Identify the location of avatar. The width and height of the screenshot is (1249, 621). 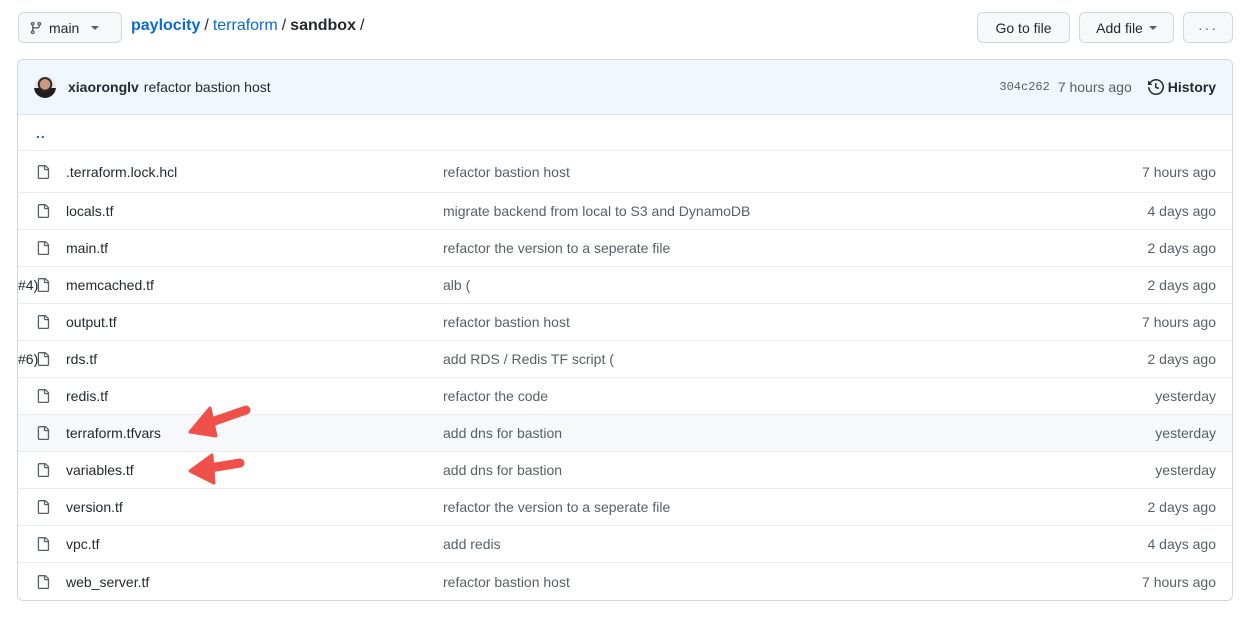
(45, 87).